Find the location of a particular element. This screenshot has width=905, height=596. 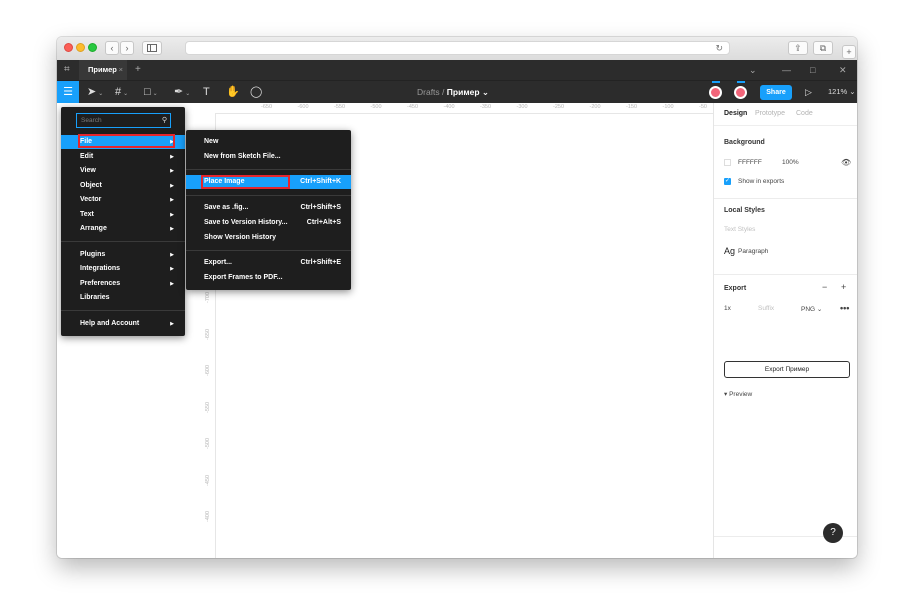

new-tab-button: + is located at coordinates (849, 52).